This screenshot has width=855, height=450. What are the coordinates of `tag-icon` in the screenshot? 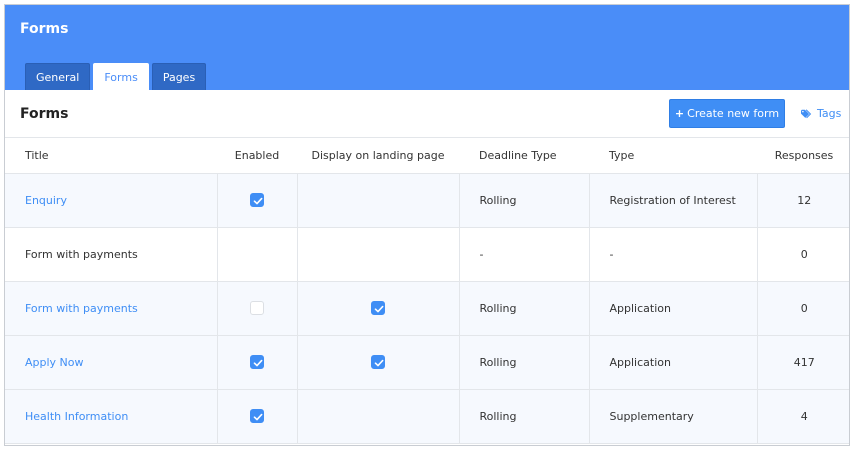 It's located at (806, 113).